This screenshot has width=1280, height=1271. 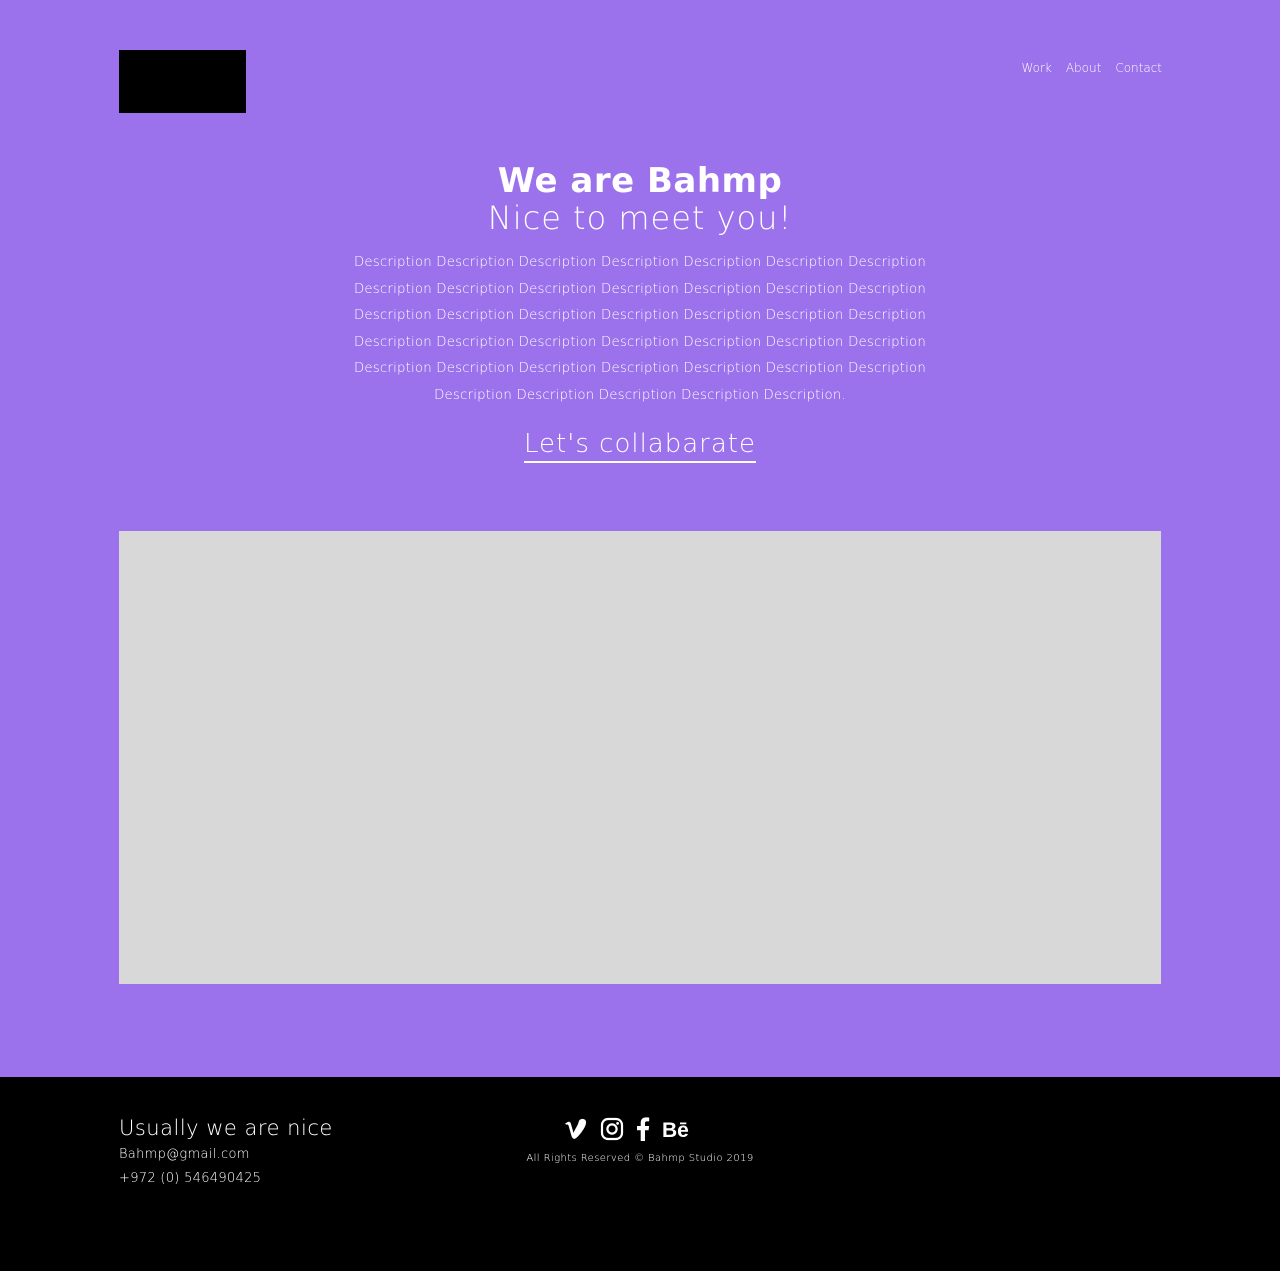 I want to click on nav-item-work: Work, so click(x=1036, y=68).